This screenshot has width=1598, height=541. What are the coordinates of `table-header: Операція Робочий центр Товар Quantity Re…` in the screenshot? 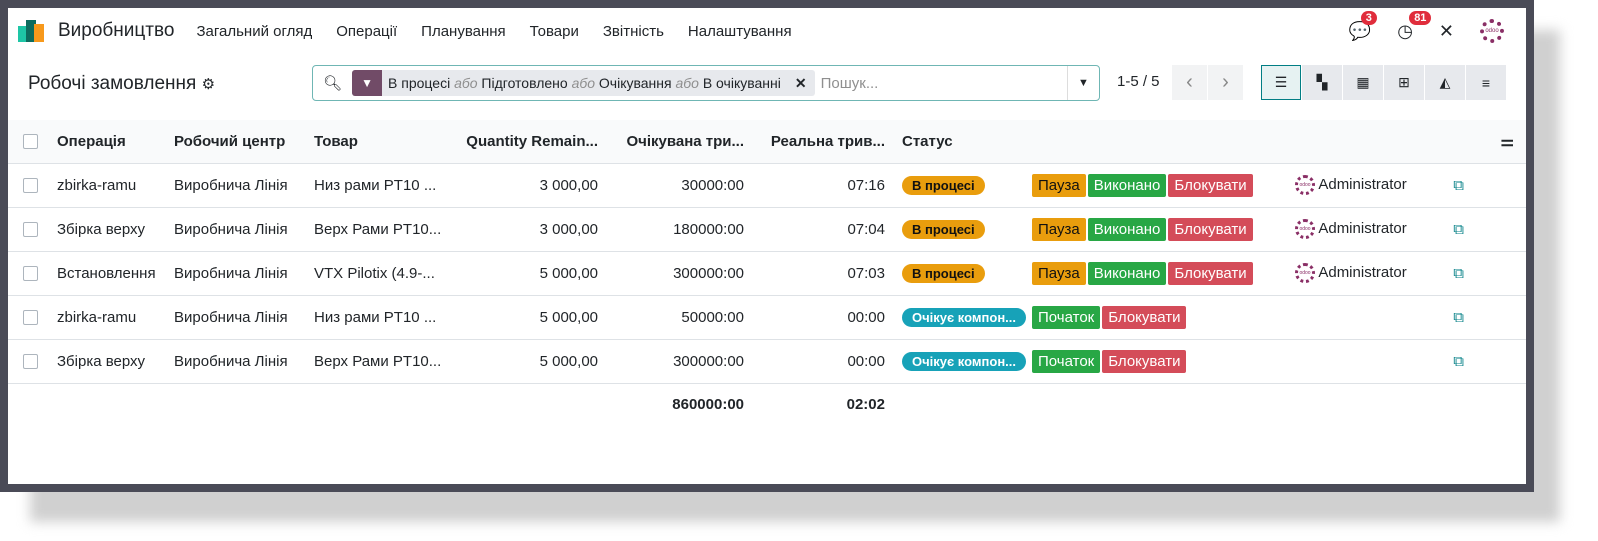 It's located at (767, 142).